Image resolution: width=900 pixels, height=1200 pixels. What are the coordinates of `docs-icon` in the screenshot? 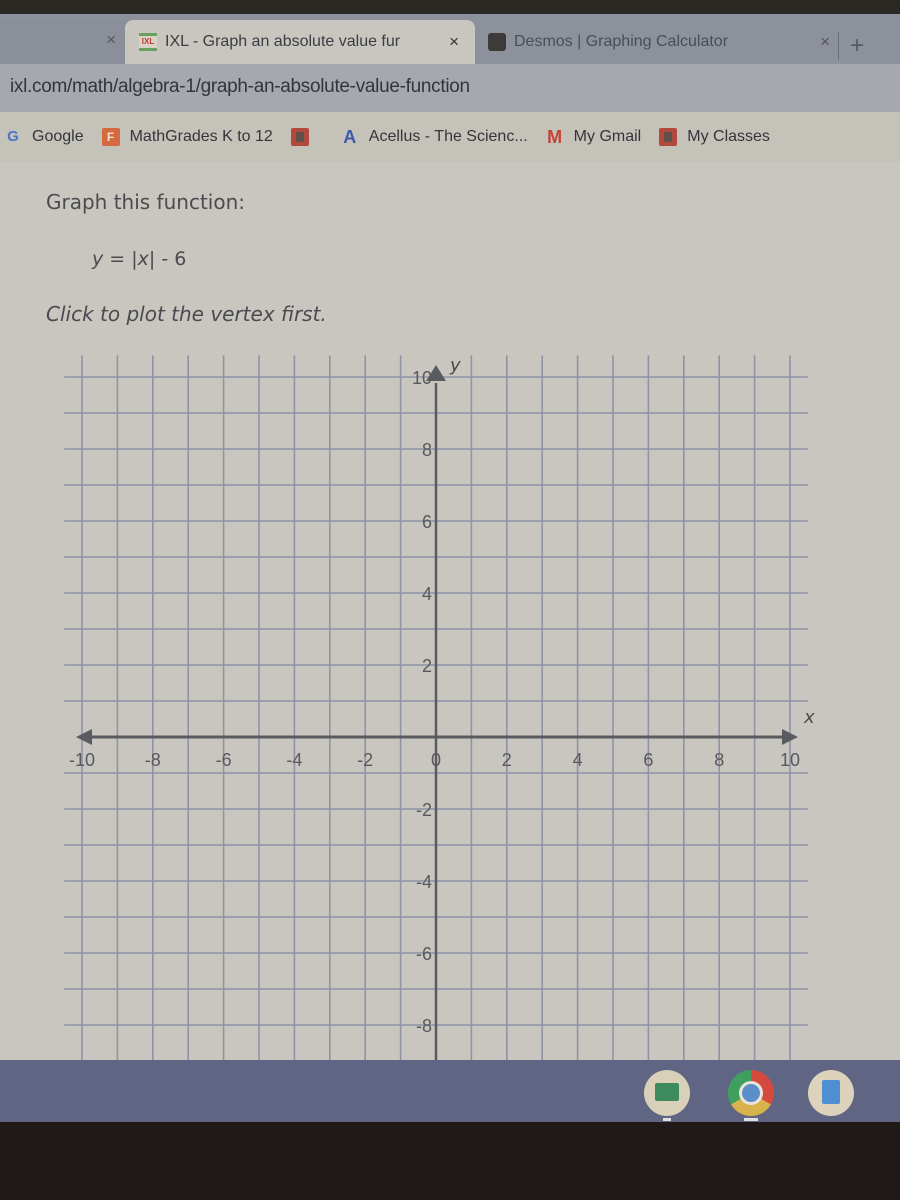 It's located at (831, 1093).